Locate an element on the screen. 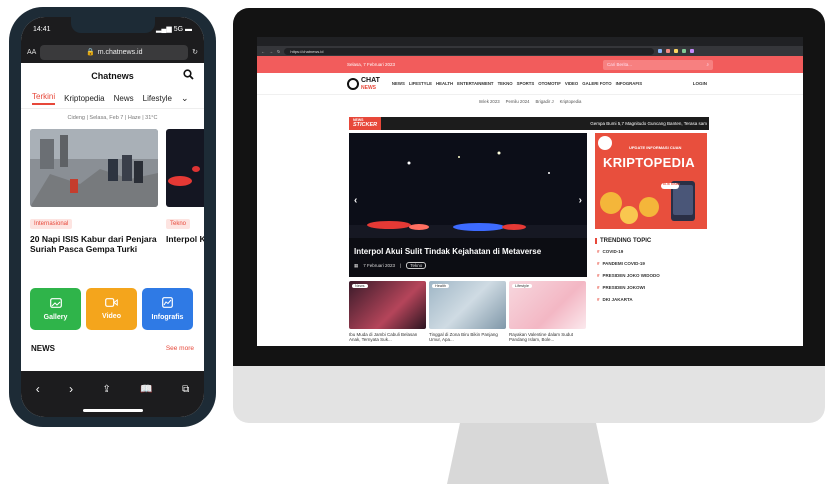 The width and height of the screenshot is (827, 484). nav-galeri-foto: GALERI FOTO is located at coordinates (596, 83).